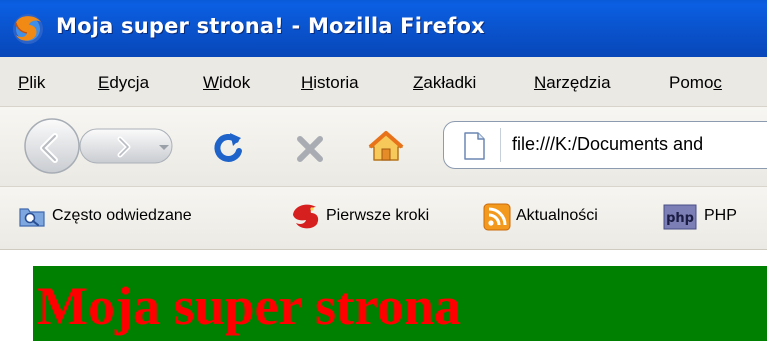 This screenshot has width=767, height=341. I want to click on menu-historia: Historia, so click(330, 83).